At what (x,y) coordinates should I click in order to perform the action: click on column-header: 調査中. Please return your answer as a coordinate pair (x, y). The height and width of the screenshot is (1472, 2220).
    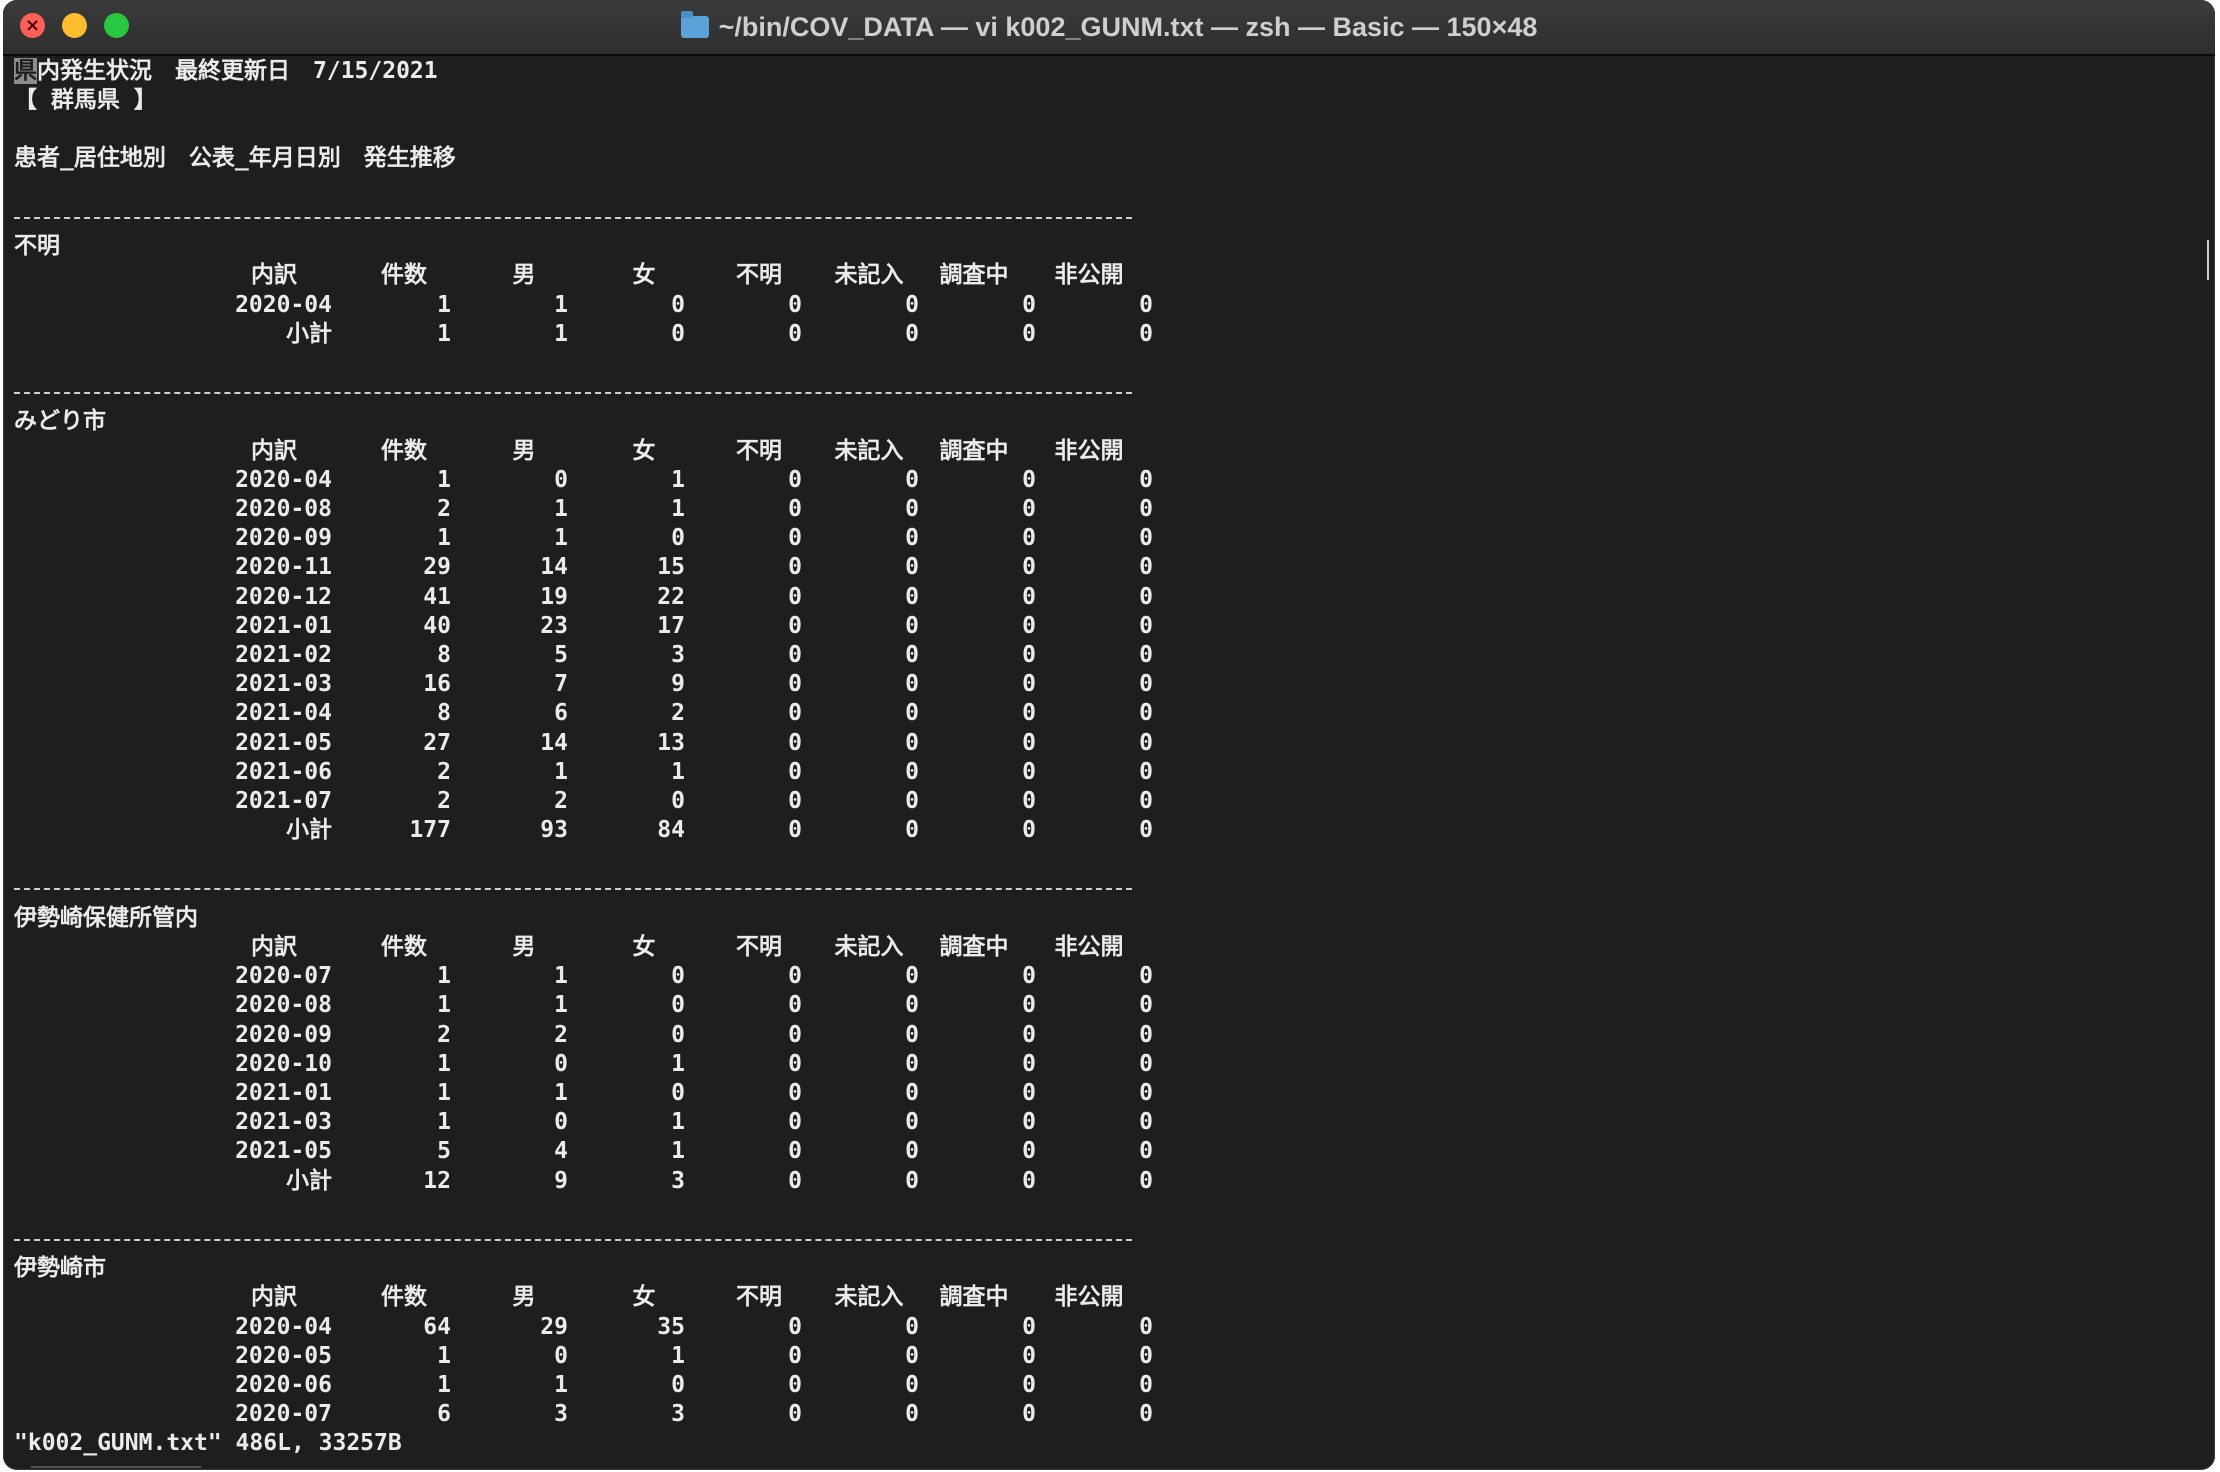
    Looking at the image, I should click on (974, 1297).